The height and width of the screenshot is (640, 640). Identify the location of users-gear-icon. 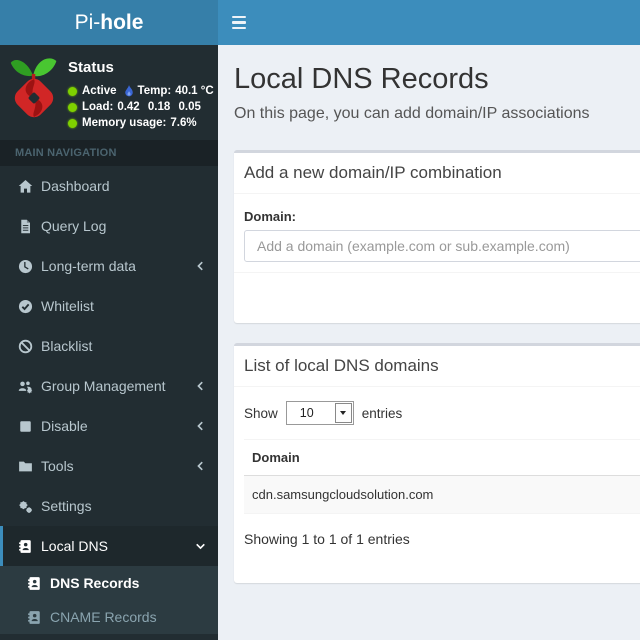
(25, 386).